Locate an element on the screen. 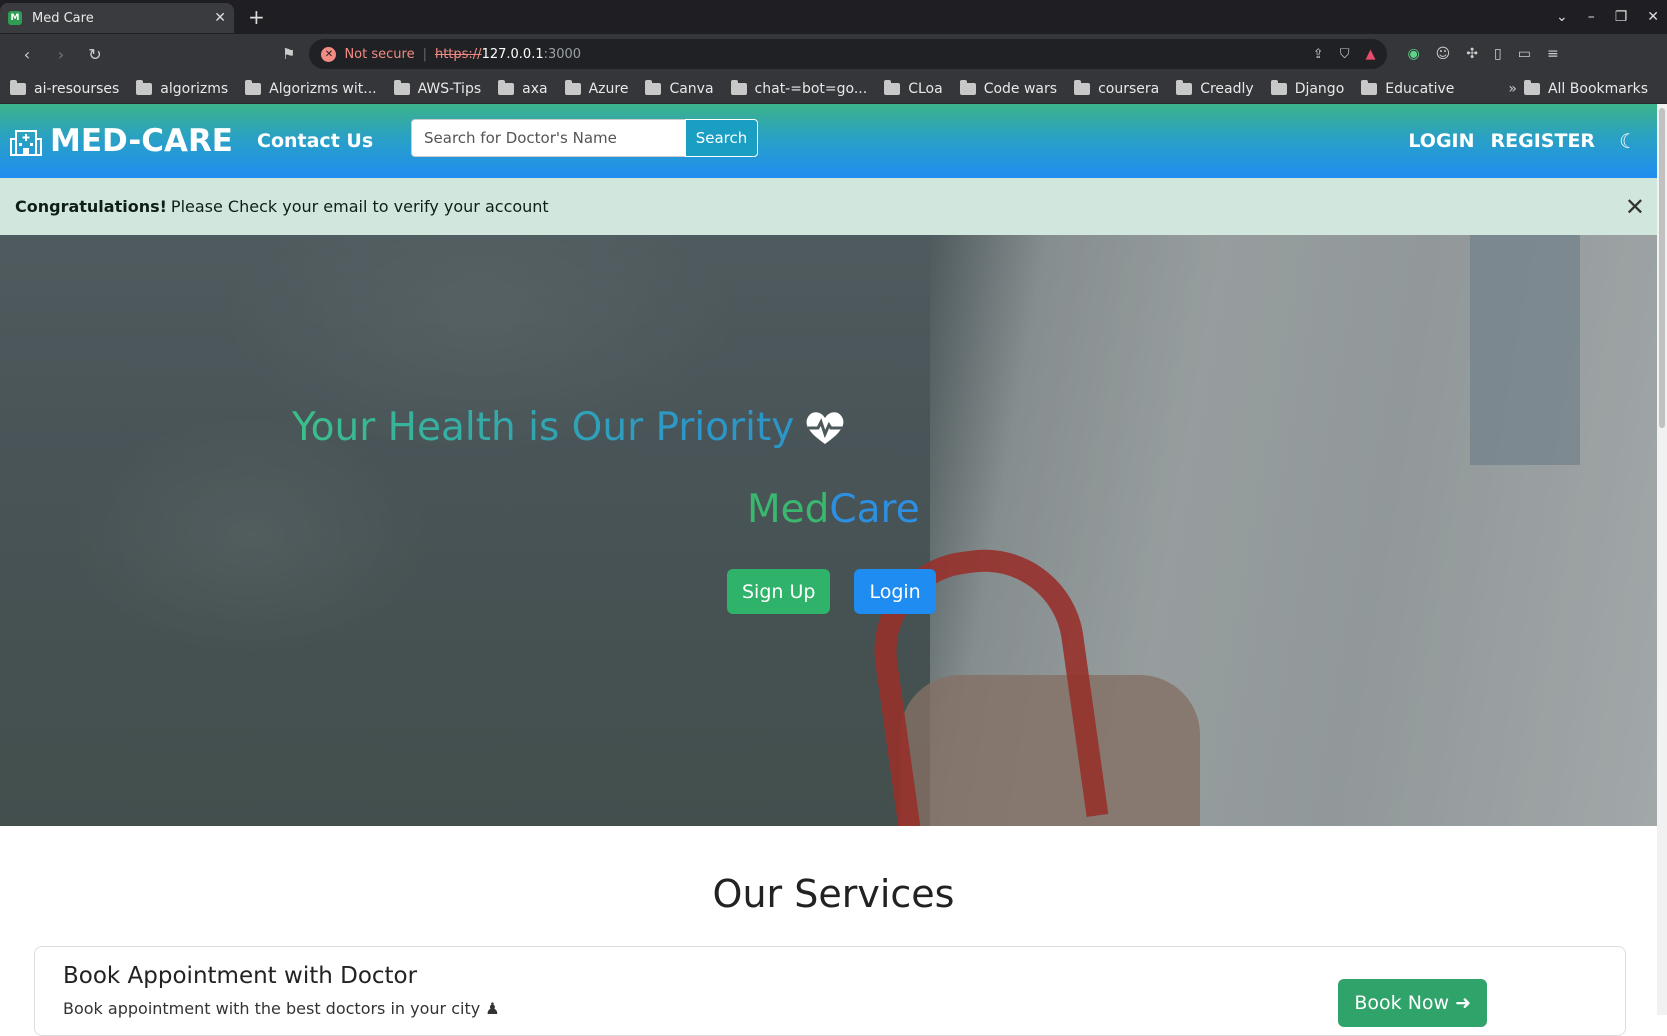  bookmark-item: Educative is located at coordinates (1408, 88).